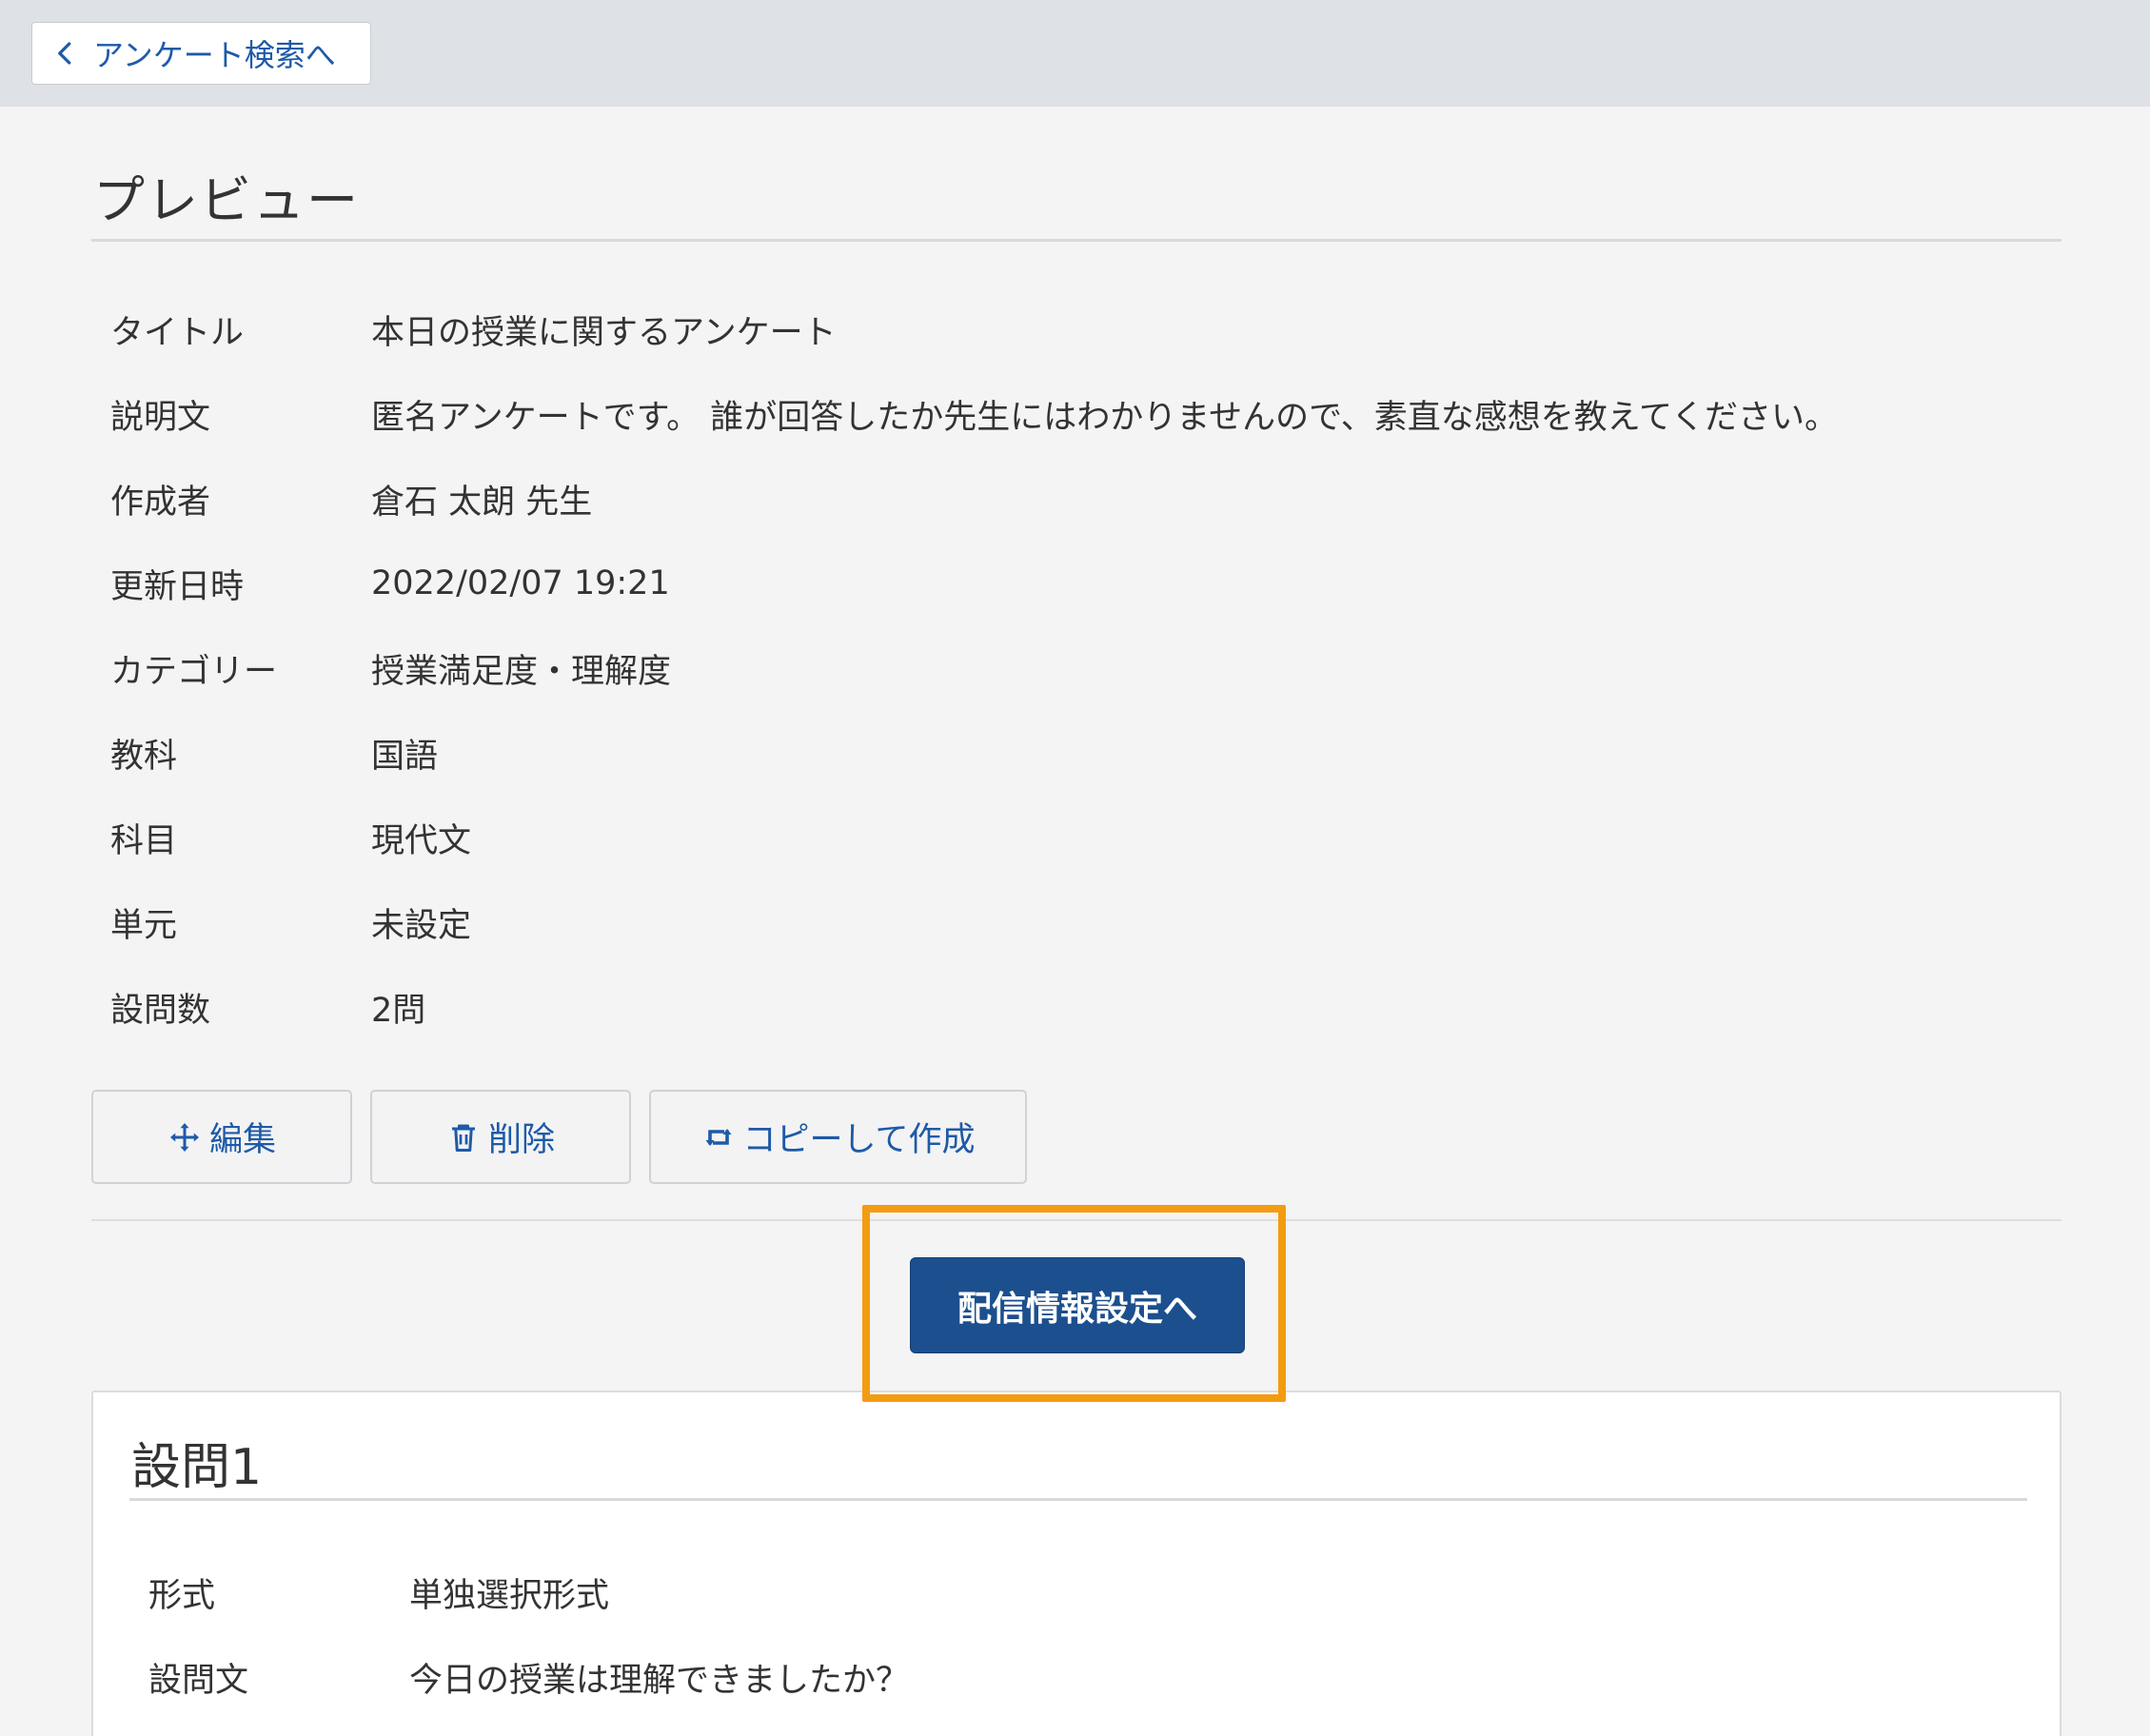 The image size is (2150, 1736). What do you see at coordinates (214, 55) in the screenshot?
I see `back-button-label: アンケート検索へ` at bounding box center [214, 55].